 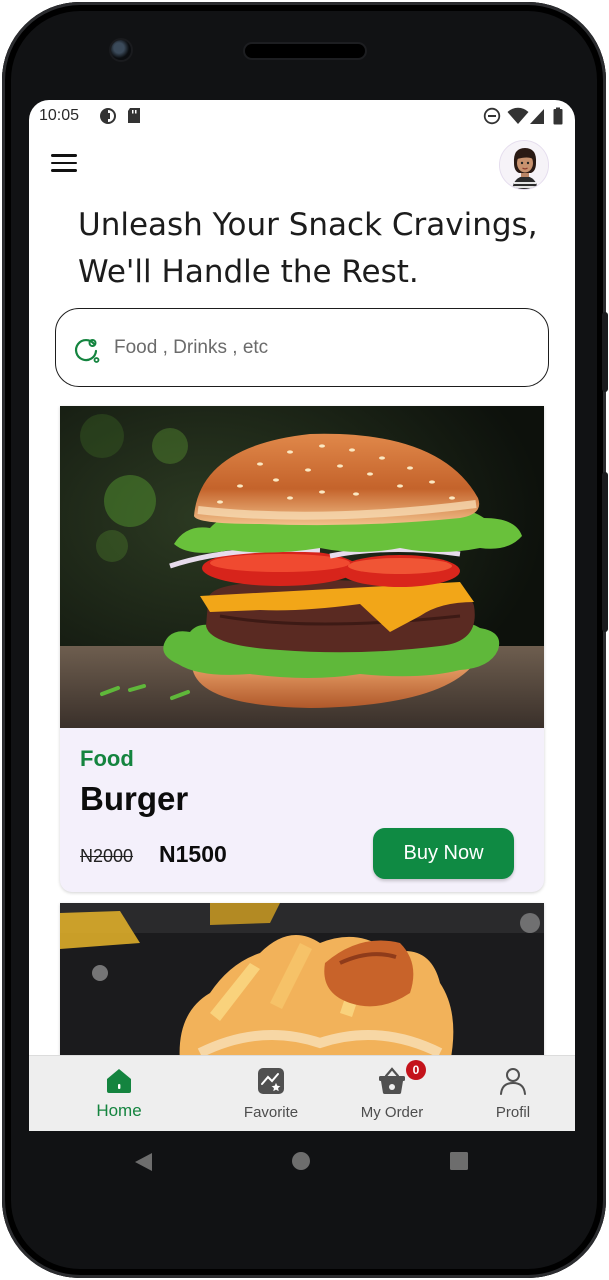 I want to click on product-card, so click(x=302, y=983).